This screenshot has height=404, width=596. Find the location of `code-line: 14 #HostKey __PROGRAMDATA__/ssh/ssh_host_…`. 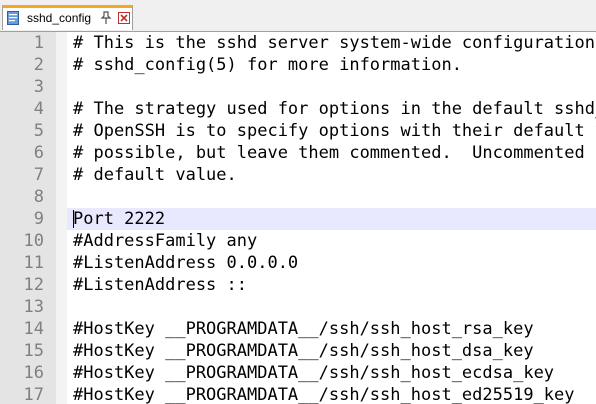

code-line: 14 #HostKey __PROGRAMDATA__/ssh/ssh_host_… is located at coordinates (298, 329).